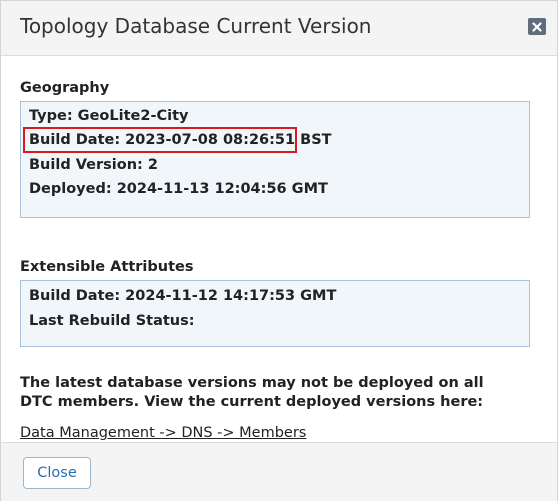 This screenshot has height=501, width=558. What do you see at coordinates (163, 433) in the screenshot?
I see `data-management-members-link: Data Management -> DNS -> Members` at bounding box center [163, 433].